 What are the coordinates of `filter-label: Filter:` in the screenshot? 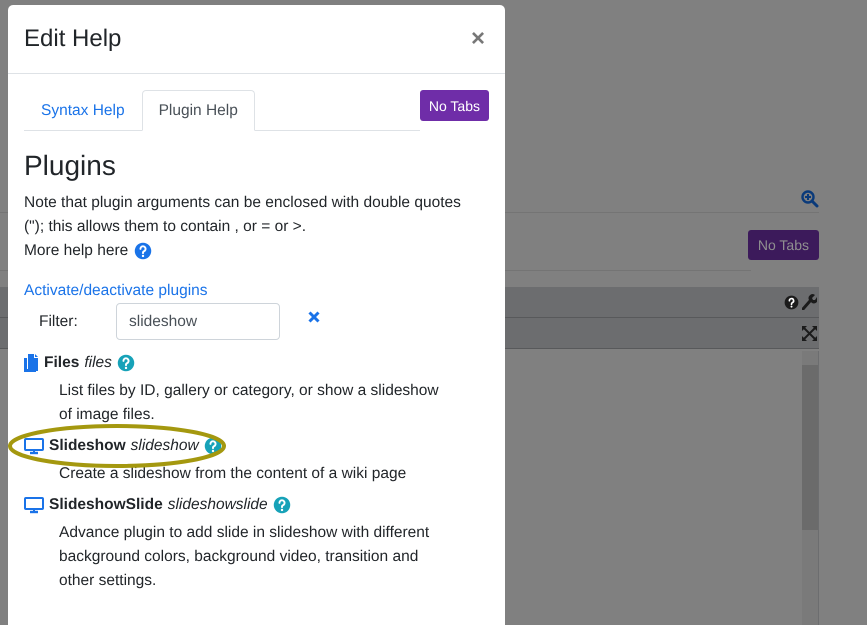 It's located at (59, 322).